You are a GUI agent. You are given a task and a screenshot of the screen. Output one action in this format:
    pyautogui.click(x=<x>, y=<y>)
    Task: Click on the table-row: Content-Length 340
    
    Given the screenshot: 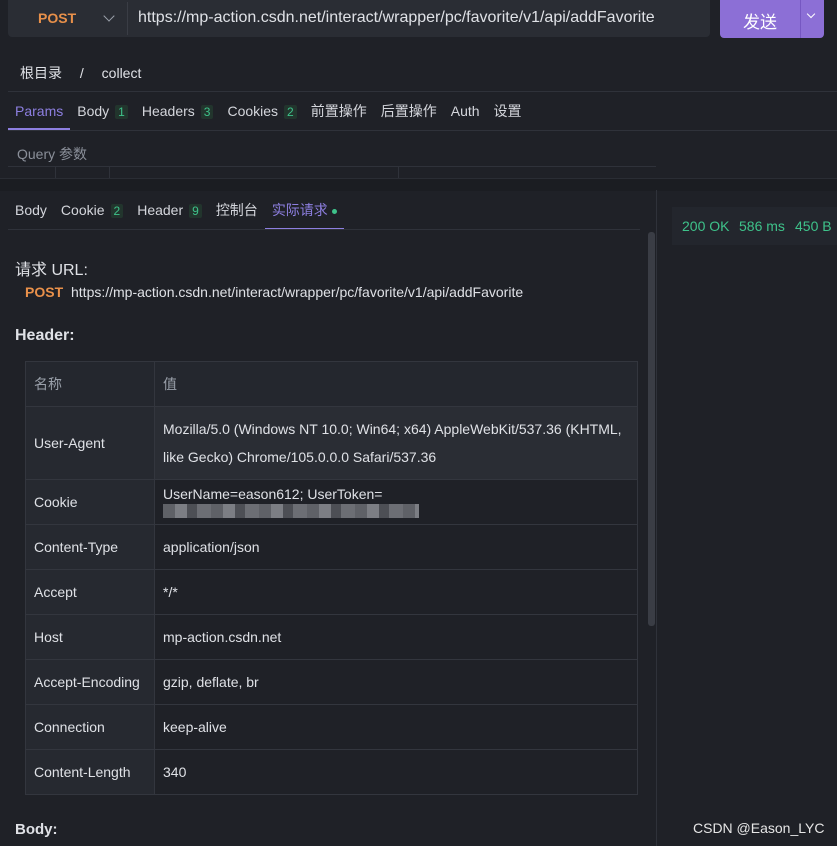 What is the action you would take?
    pyautogui.click(x=331, y=772)
    